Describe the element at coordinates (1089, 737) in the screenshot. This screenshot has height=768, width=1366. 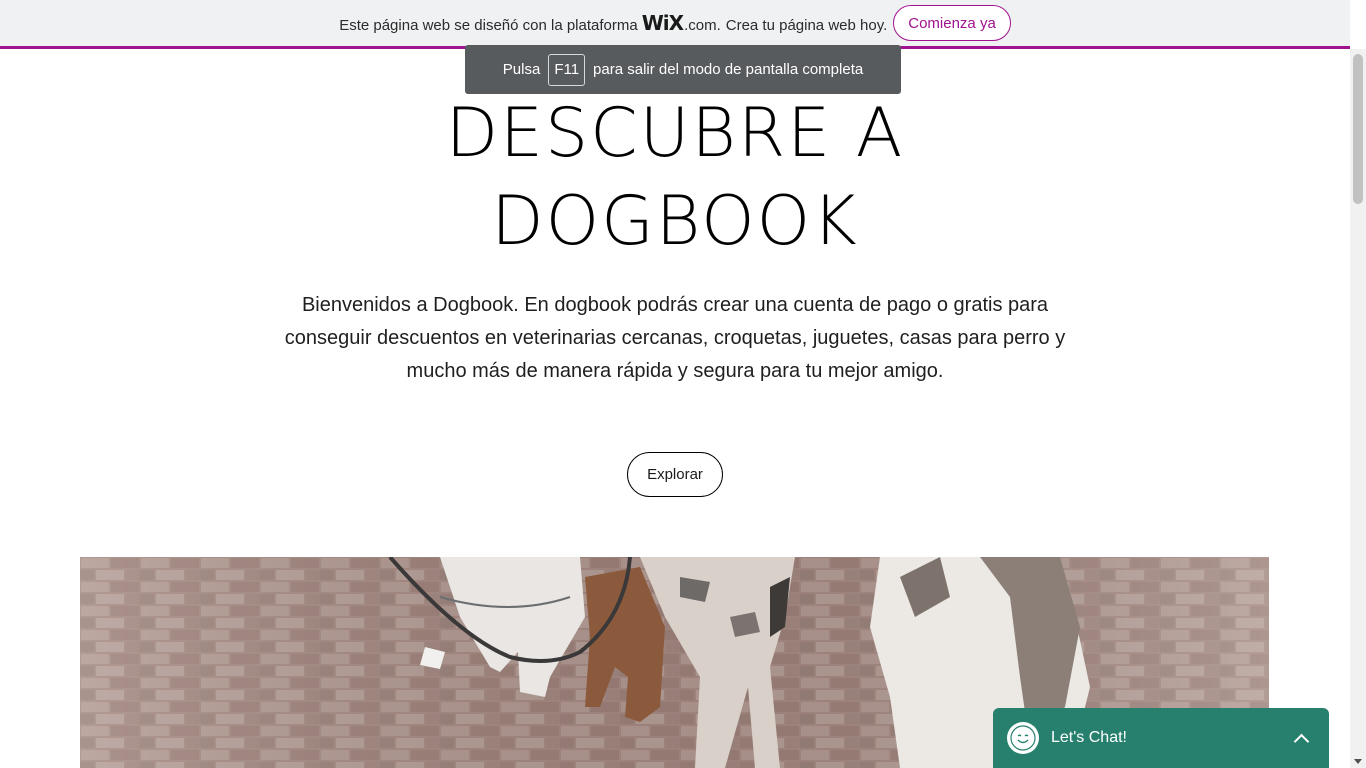
I see `chat-label: Let's Chat!` at that location.